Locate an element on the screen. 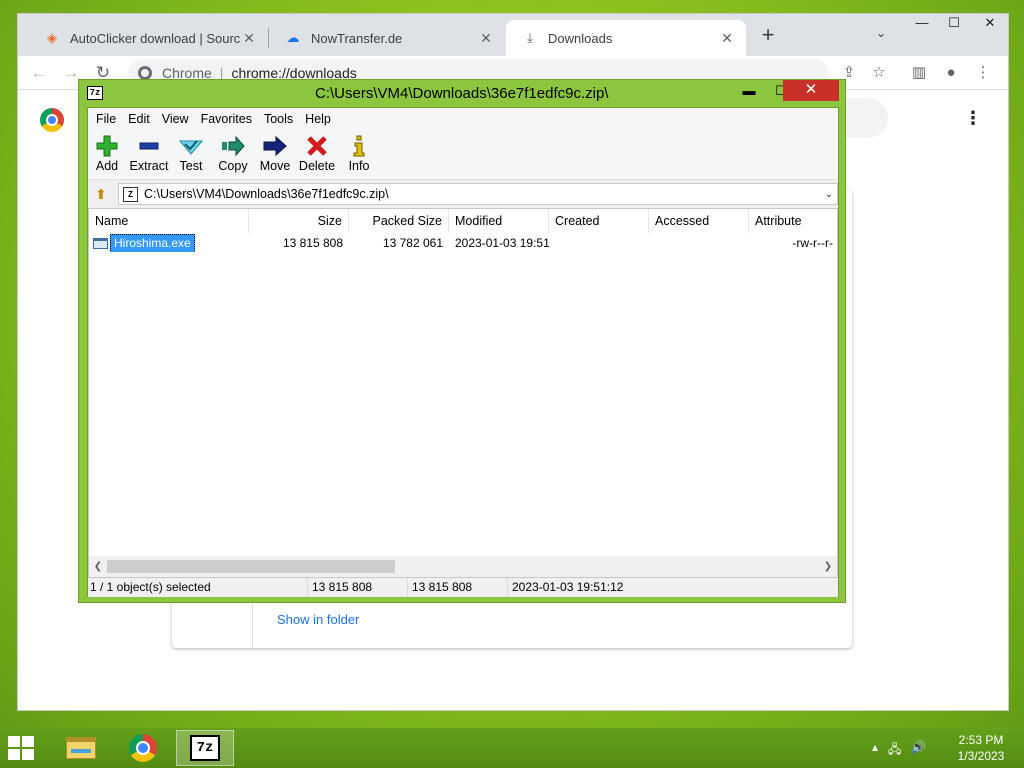 The height and width of the screenshot is (768, 1024). cell-packed-size: 13 782 061 is located at coordinates (412, 243).